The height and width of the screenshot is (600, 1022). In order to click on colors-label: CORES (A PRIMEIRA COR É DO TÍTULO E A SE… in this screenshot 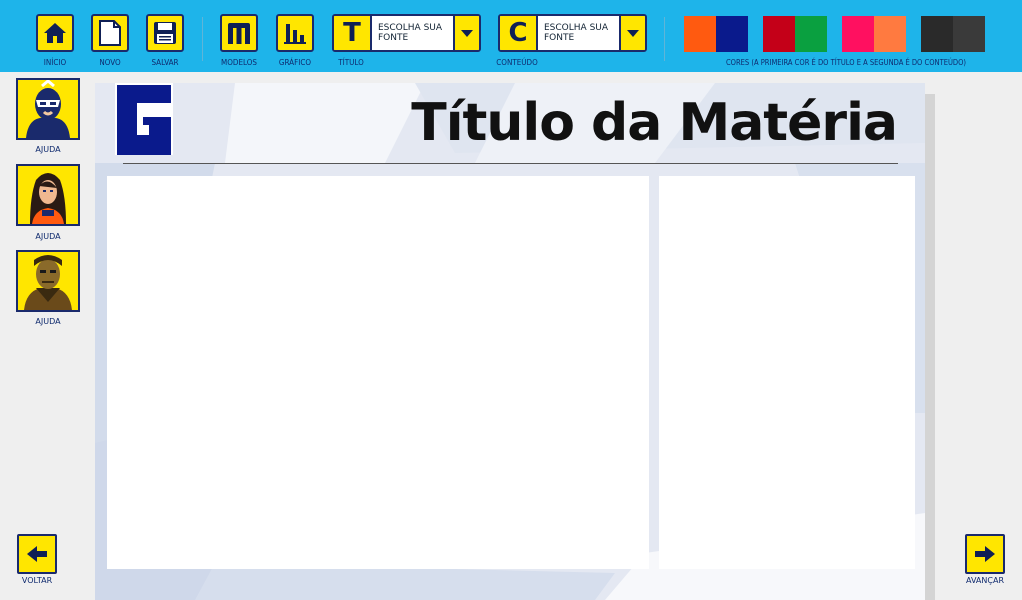, I will do `click(846, 62)`.